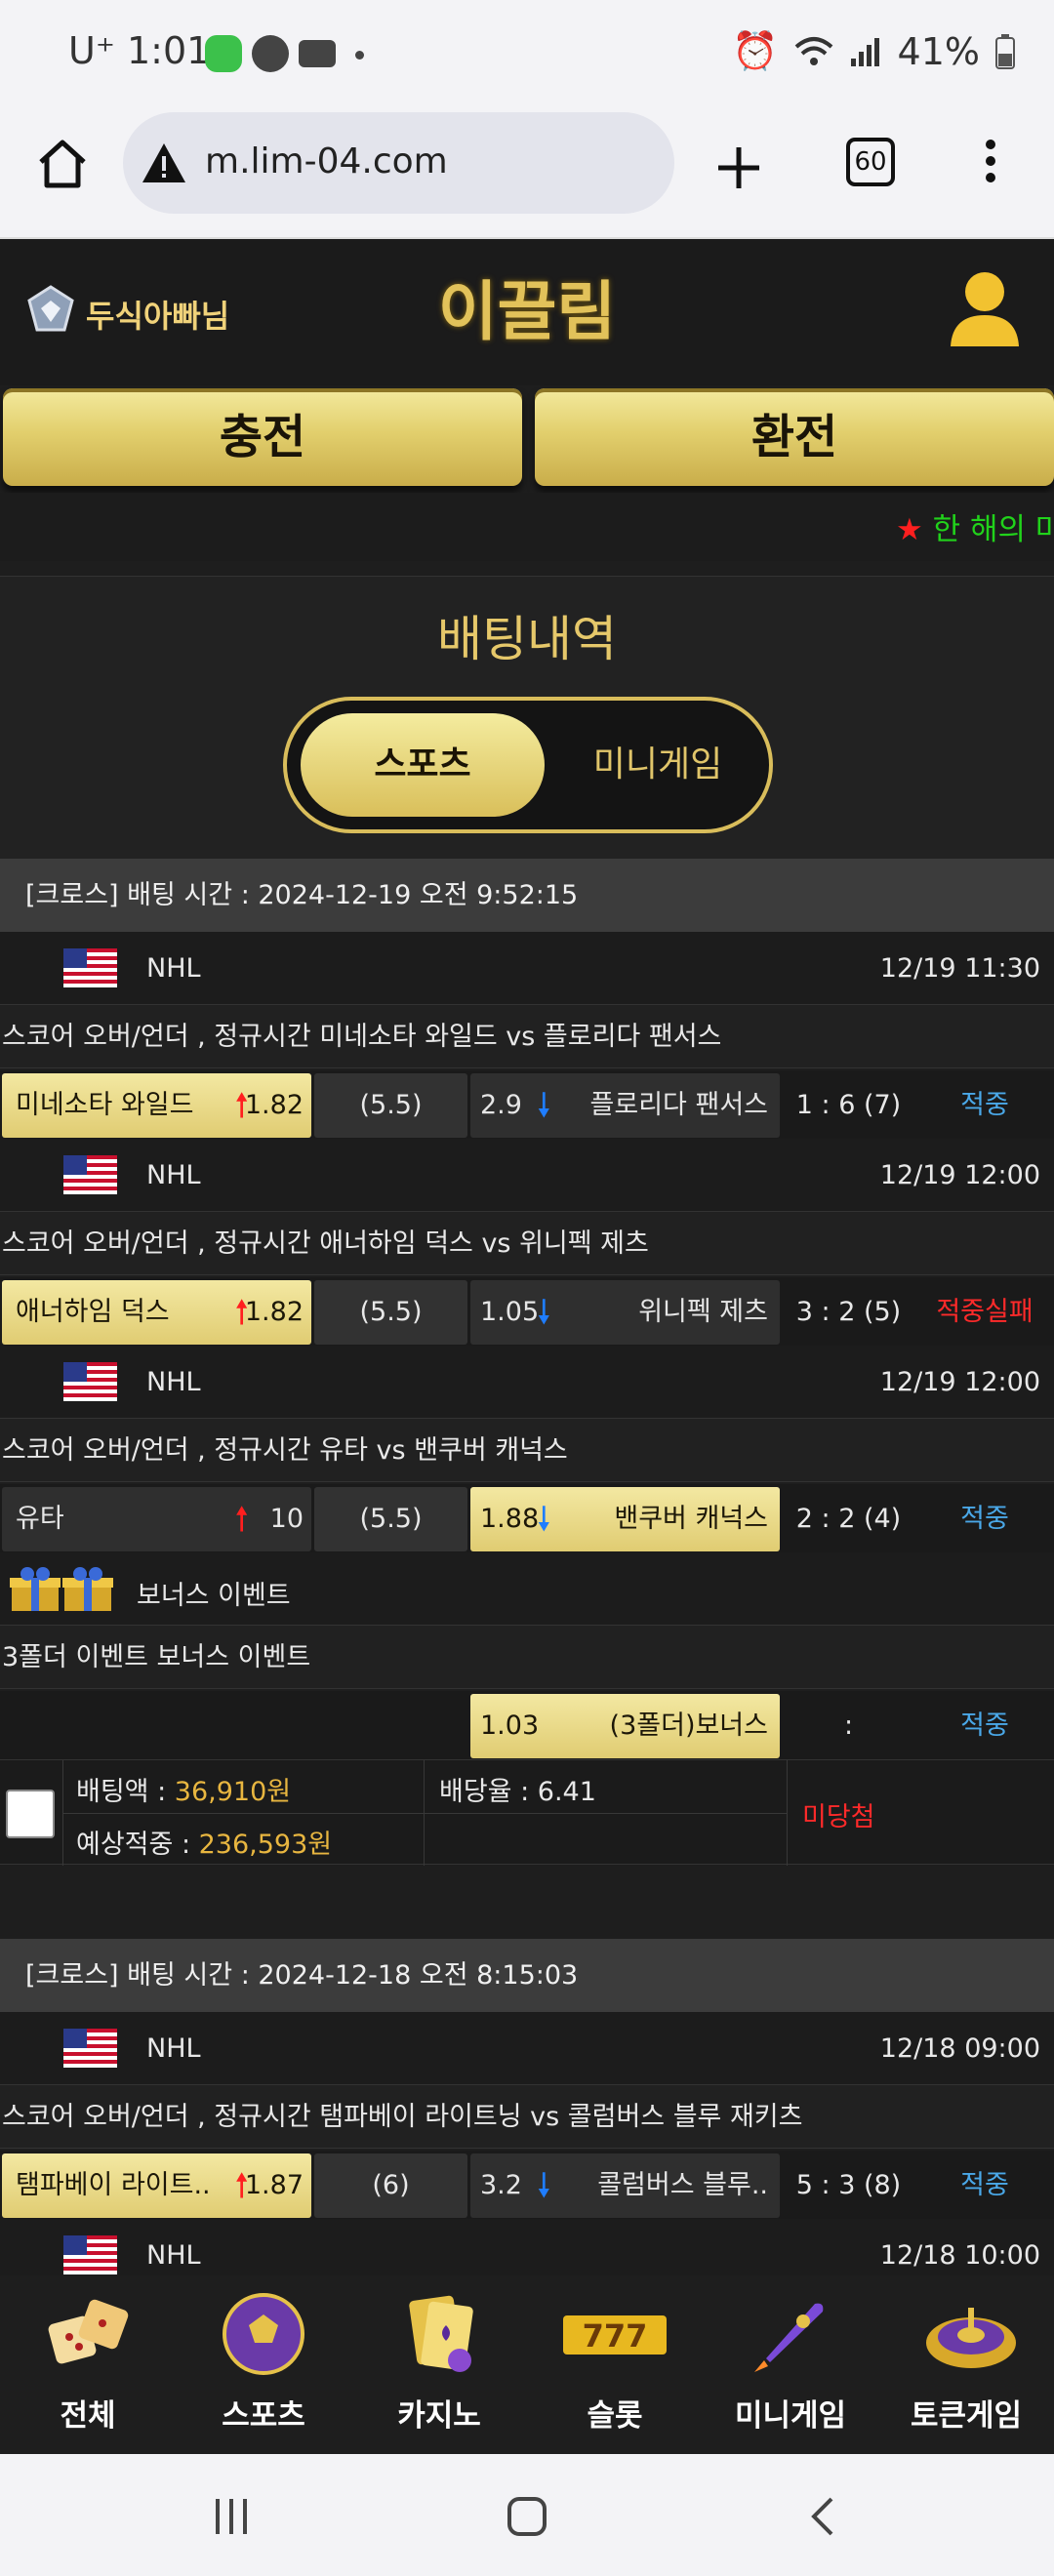 Image resolution: width=1054 pixels, height=2576 pixels. I want to click on odds-row: 유타 🠕 10 (5.5) 1.88 🠗 밴쿠버 캐넉스 2 : 2 (4) 적중, so click(527, 1518).